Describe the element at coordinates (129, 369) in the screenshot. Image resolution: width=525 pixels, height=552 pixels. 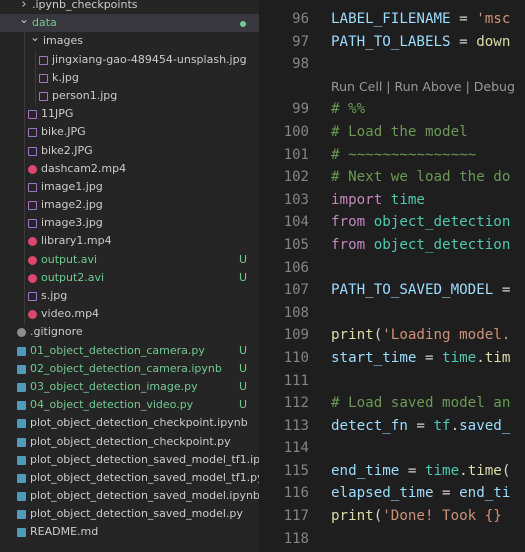
I see `file-item: 02_object_detection_camera.ipynb U` at that location.